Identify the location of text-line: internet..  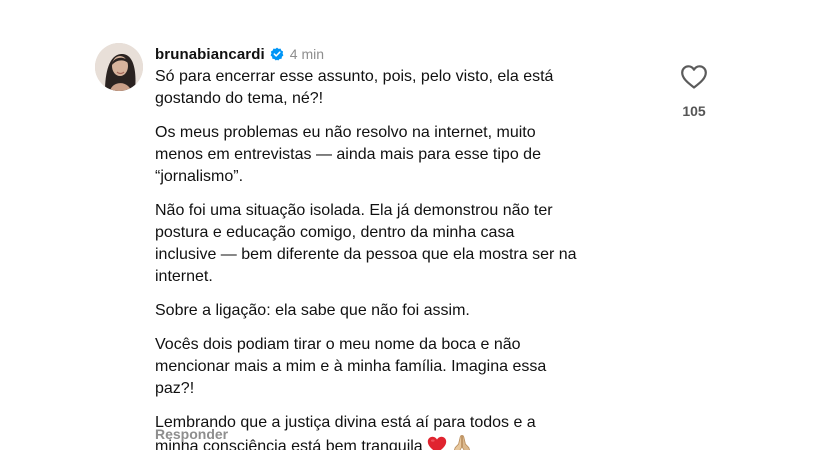
(184, 276).